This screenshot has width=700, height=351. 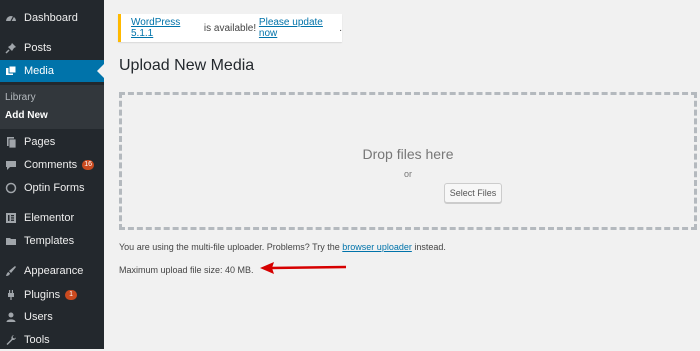 I want to click on menu-elementor: Elementor, so click(x=52, y=218).